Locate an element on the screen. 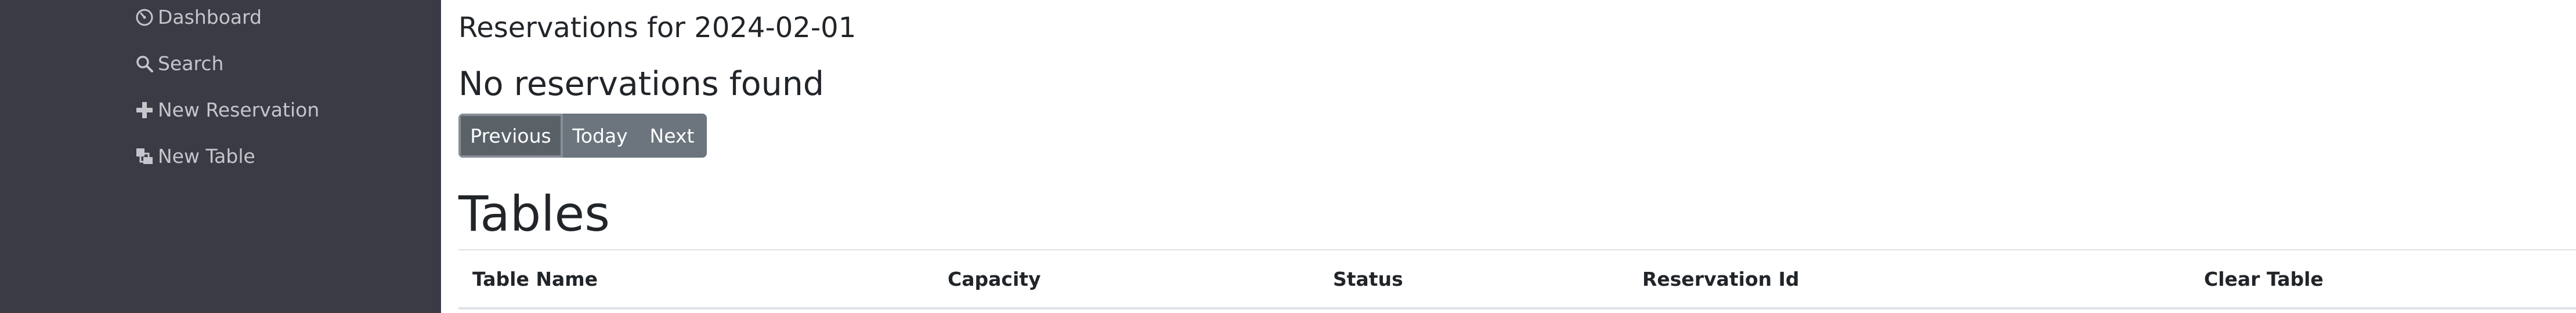  previous-button: Previous is located at coordinates (510, 136).